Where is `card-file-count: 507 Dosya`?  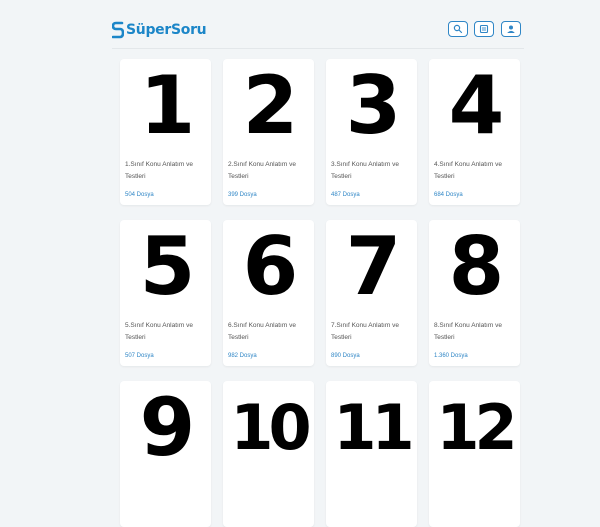 card-file-count: 507 Dosya is located at coordinates (139, 356).